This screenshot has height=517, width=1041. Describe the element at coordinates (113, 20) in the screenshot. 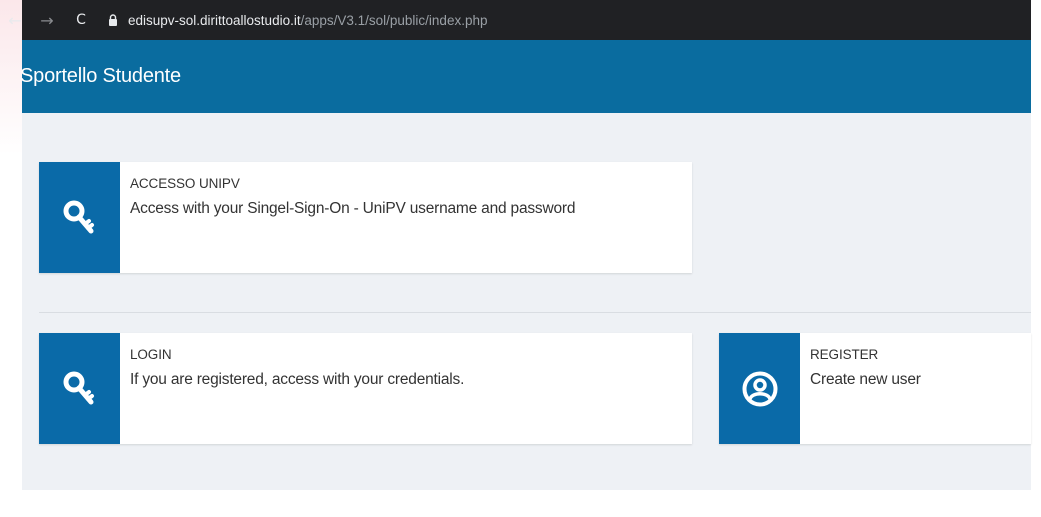

I see `lock-icon` at that location.